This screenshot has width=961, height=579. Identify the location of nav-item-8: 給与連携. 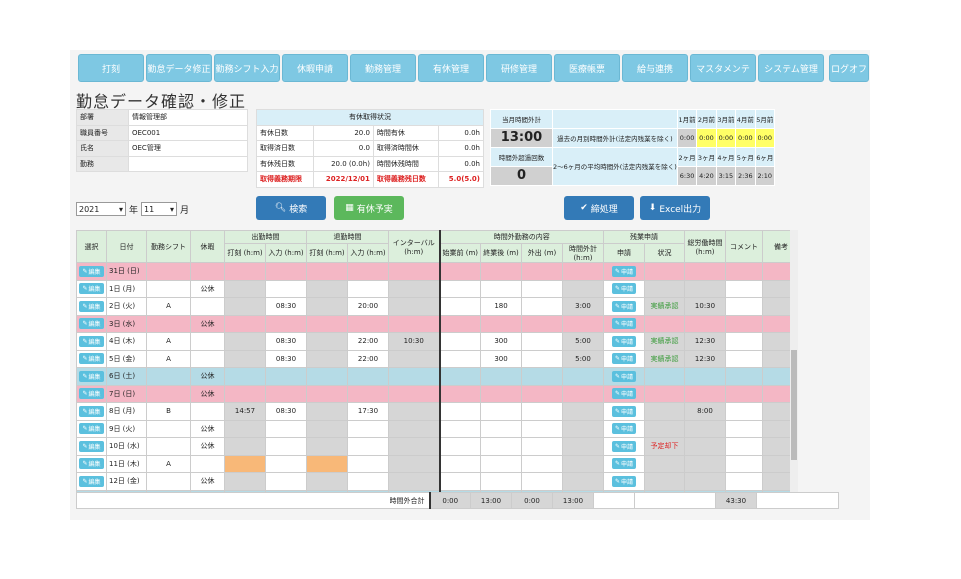
(655, 68).